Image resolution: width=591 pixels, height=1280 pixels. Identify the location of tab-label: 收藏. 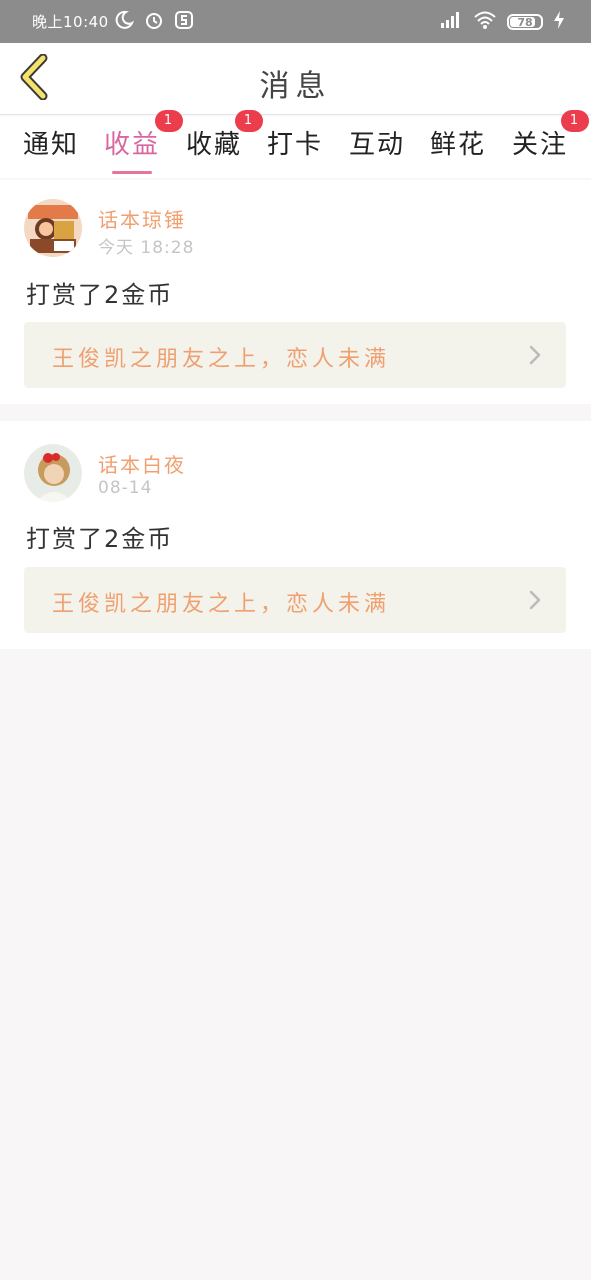
(213, 145).